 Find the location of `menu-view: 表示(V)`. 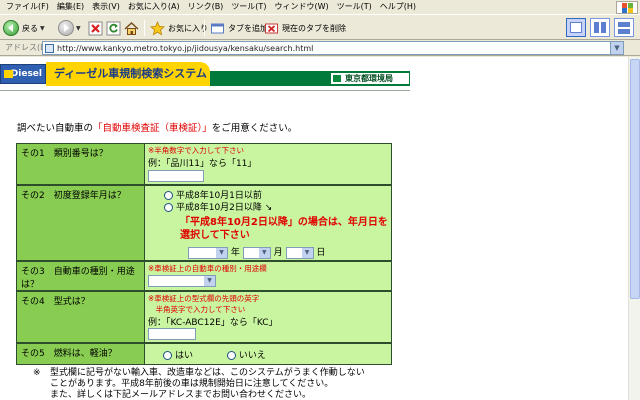

menu-view: 表示(V) is located at coordinates (106, 7).